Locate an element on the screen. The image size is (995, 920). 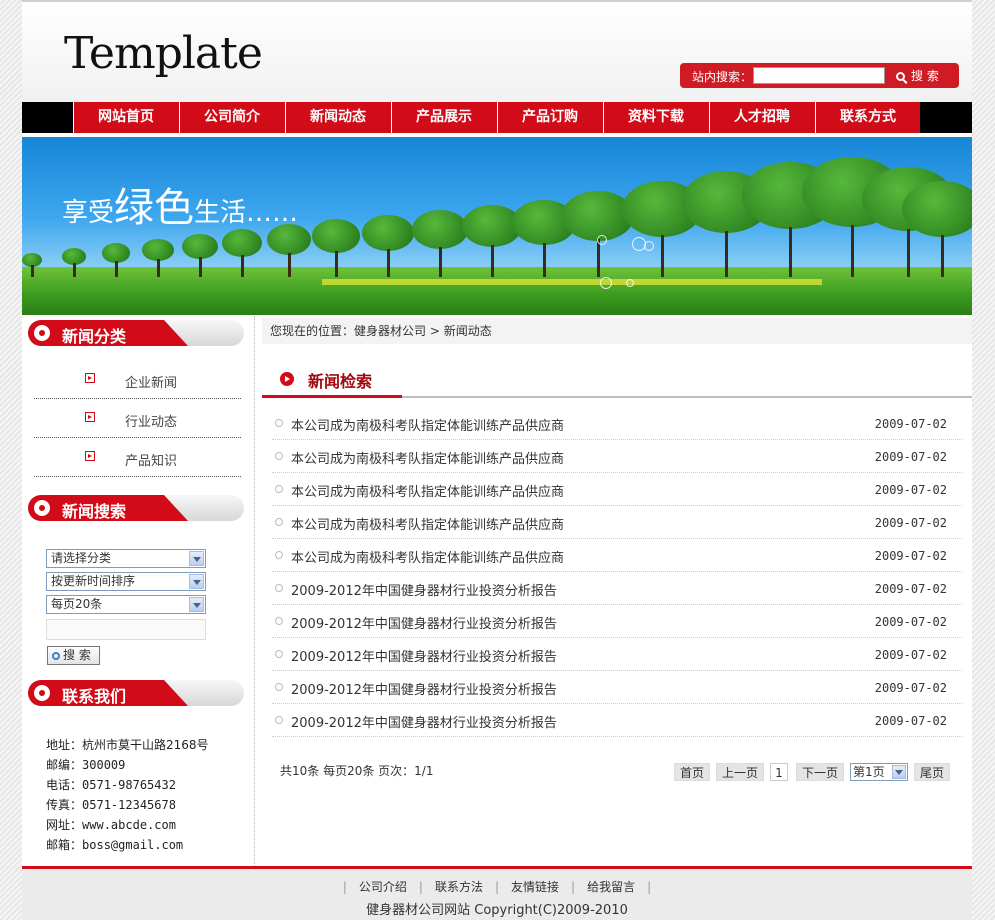
nav-home: 网站首页 is located at coordinates (125, 117).